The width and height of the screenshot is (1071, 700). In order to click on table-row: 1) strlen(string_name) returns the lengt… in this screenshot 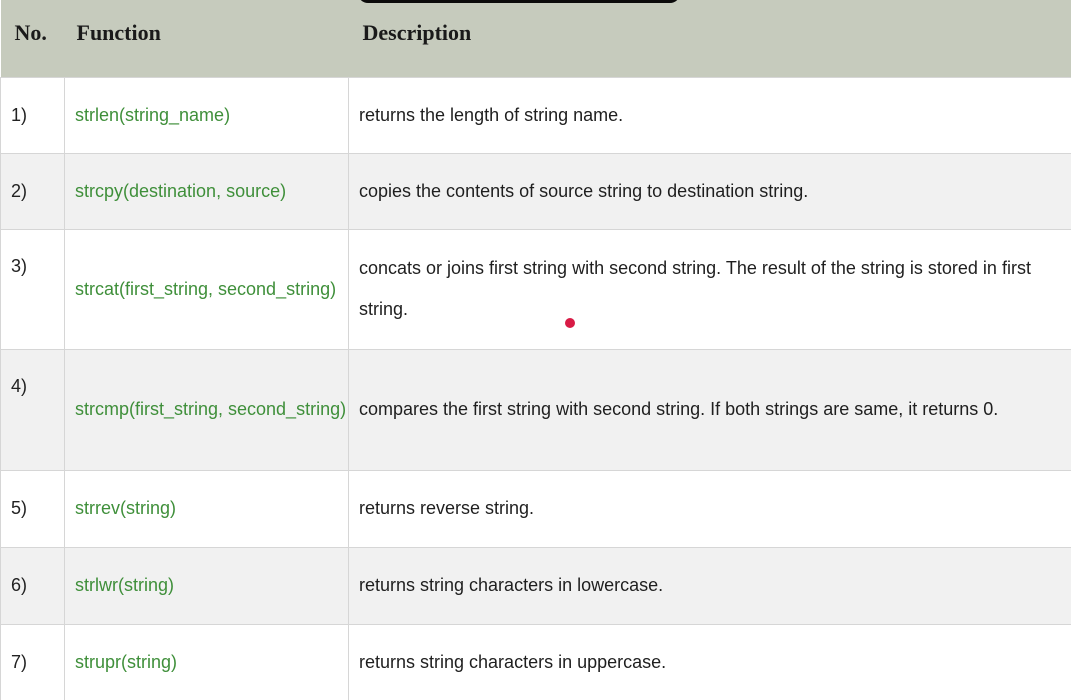, I will do `click(535, 115)`.